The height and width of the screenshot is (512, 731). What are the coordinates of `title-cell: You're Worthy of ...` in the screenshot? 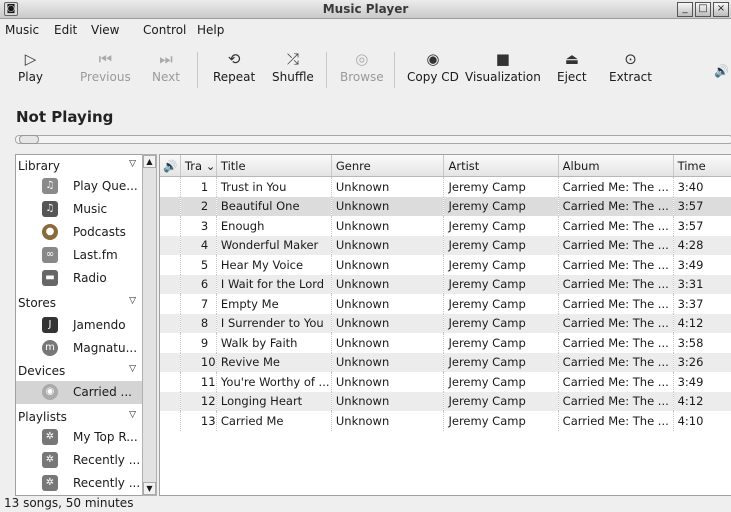 It's located at (274, 382).